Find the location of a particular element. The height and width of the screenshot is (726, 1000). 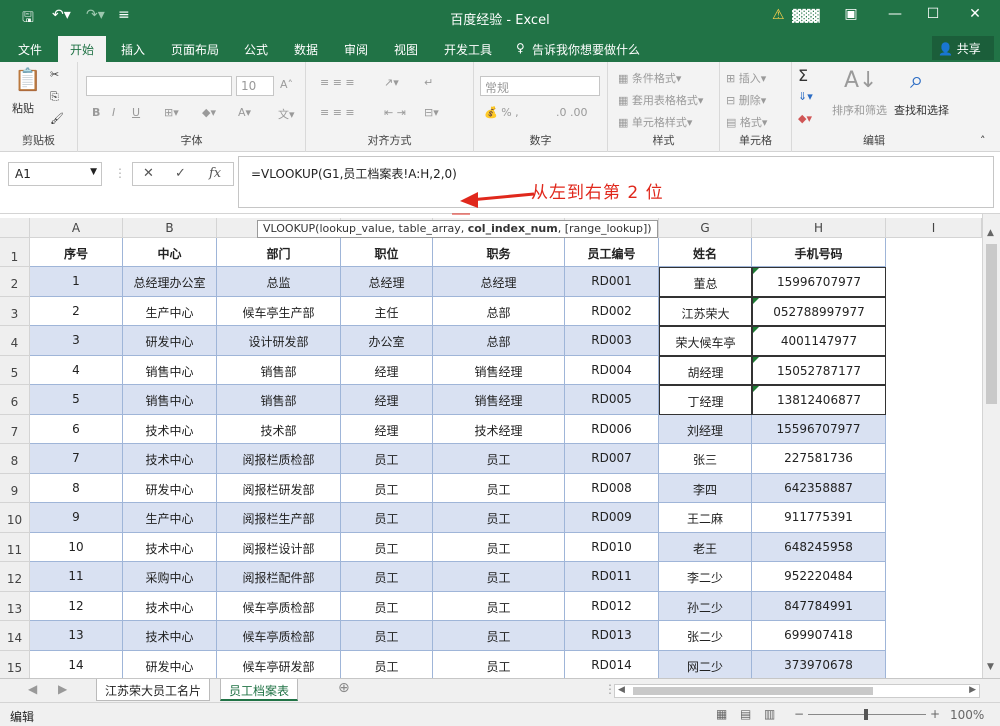

find-select-icon: ⌕ is located at coordinates (916, 80).